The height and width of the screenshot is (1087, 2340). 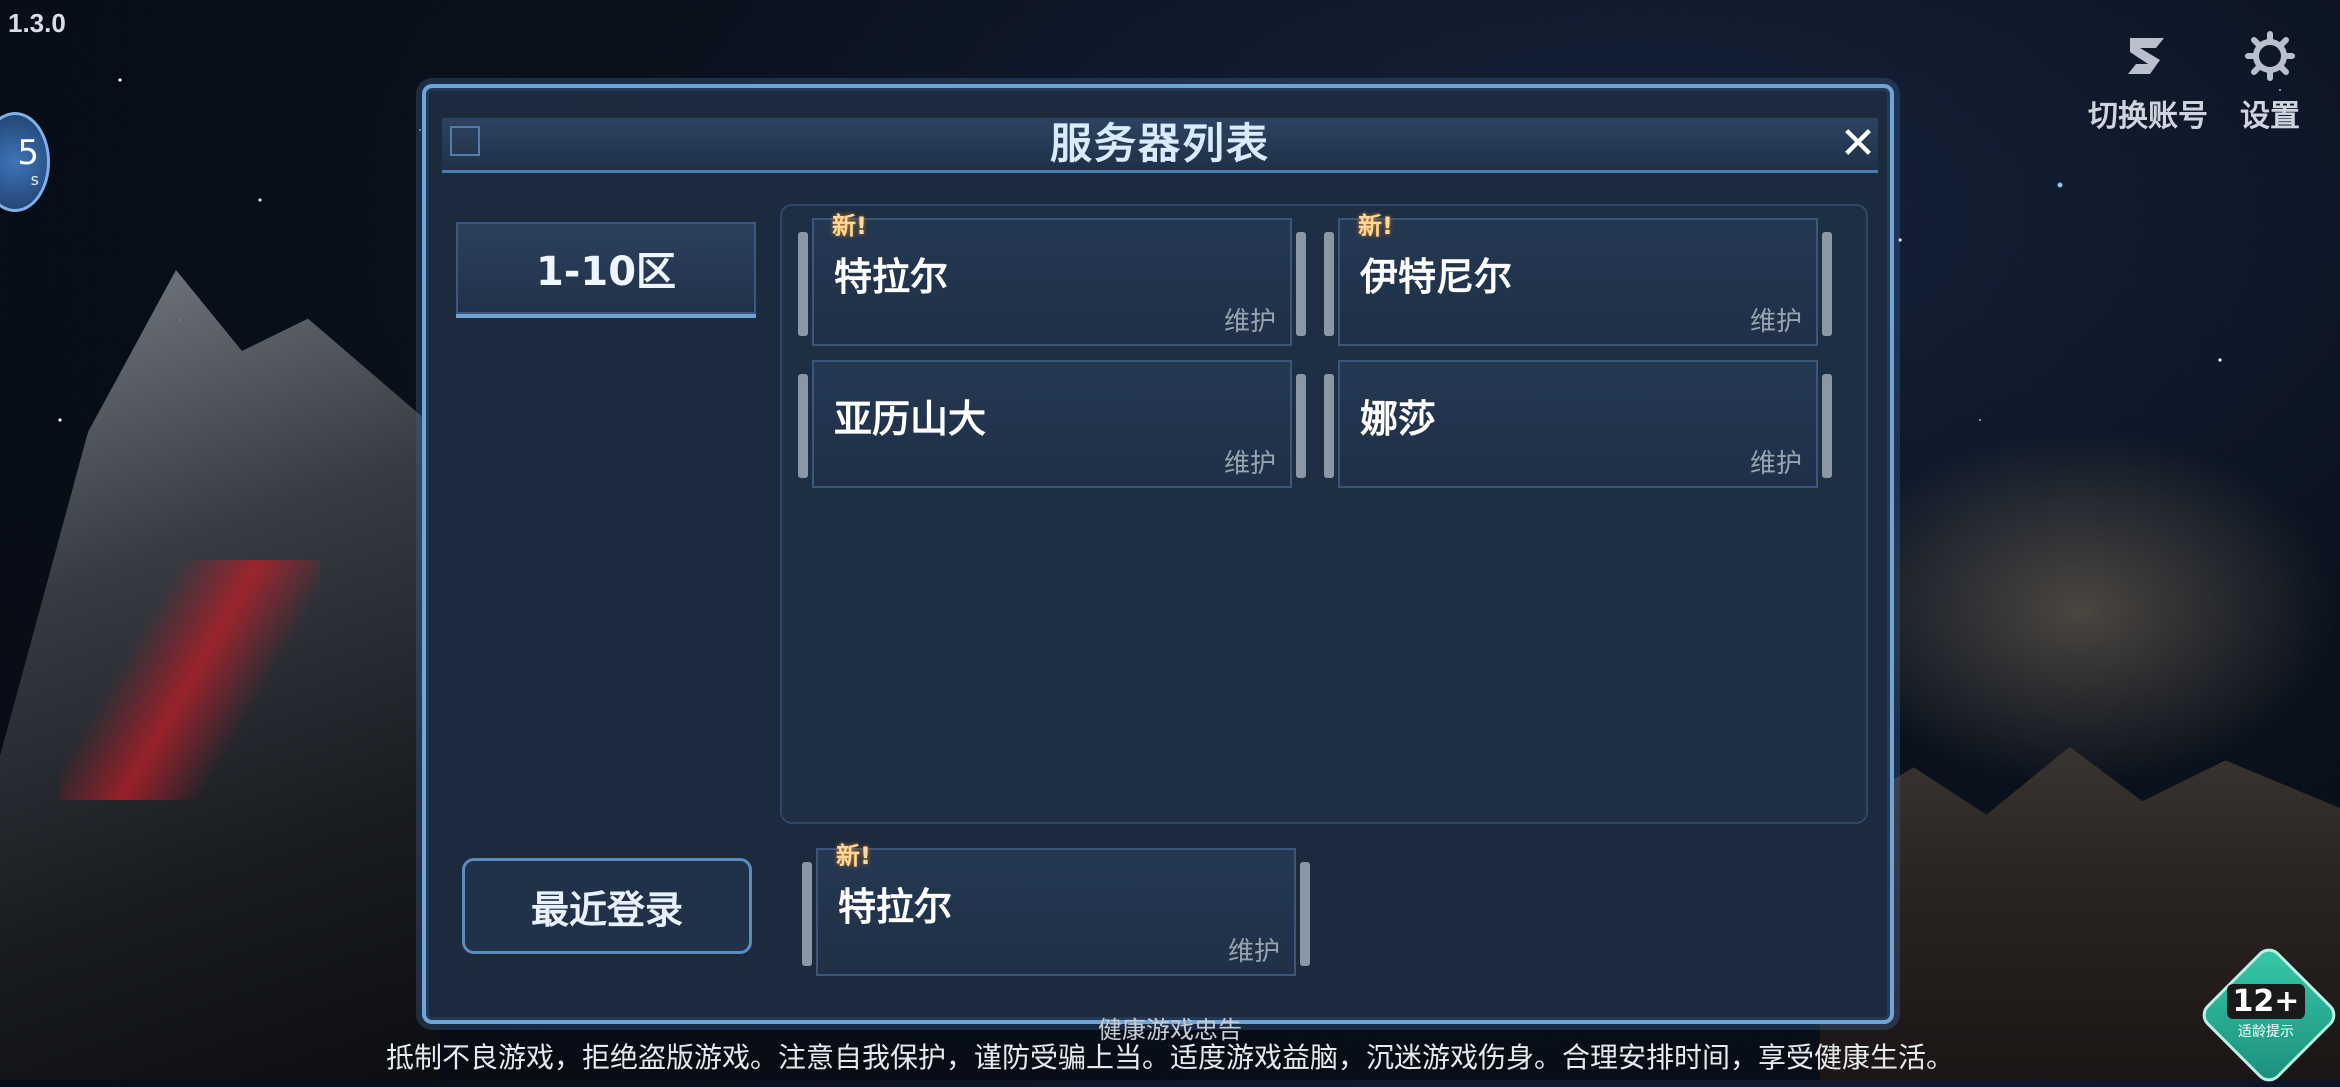 What do you see at coordinates (1056, 909) in the screenshot?
I see `recent-server-card: 新! 特拉尔 维护` at bounding box center [1056, 909].